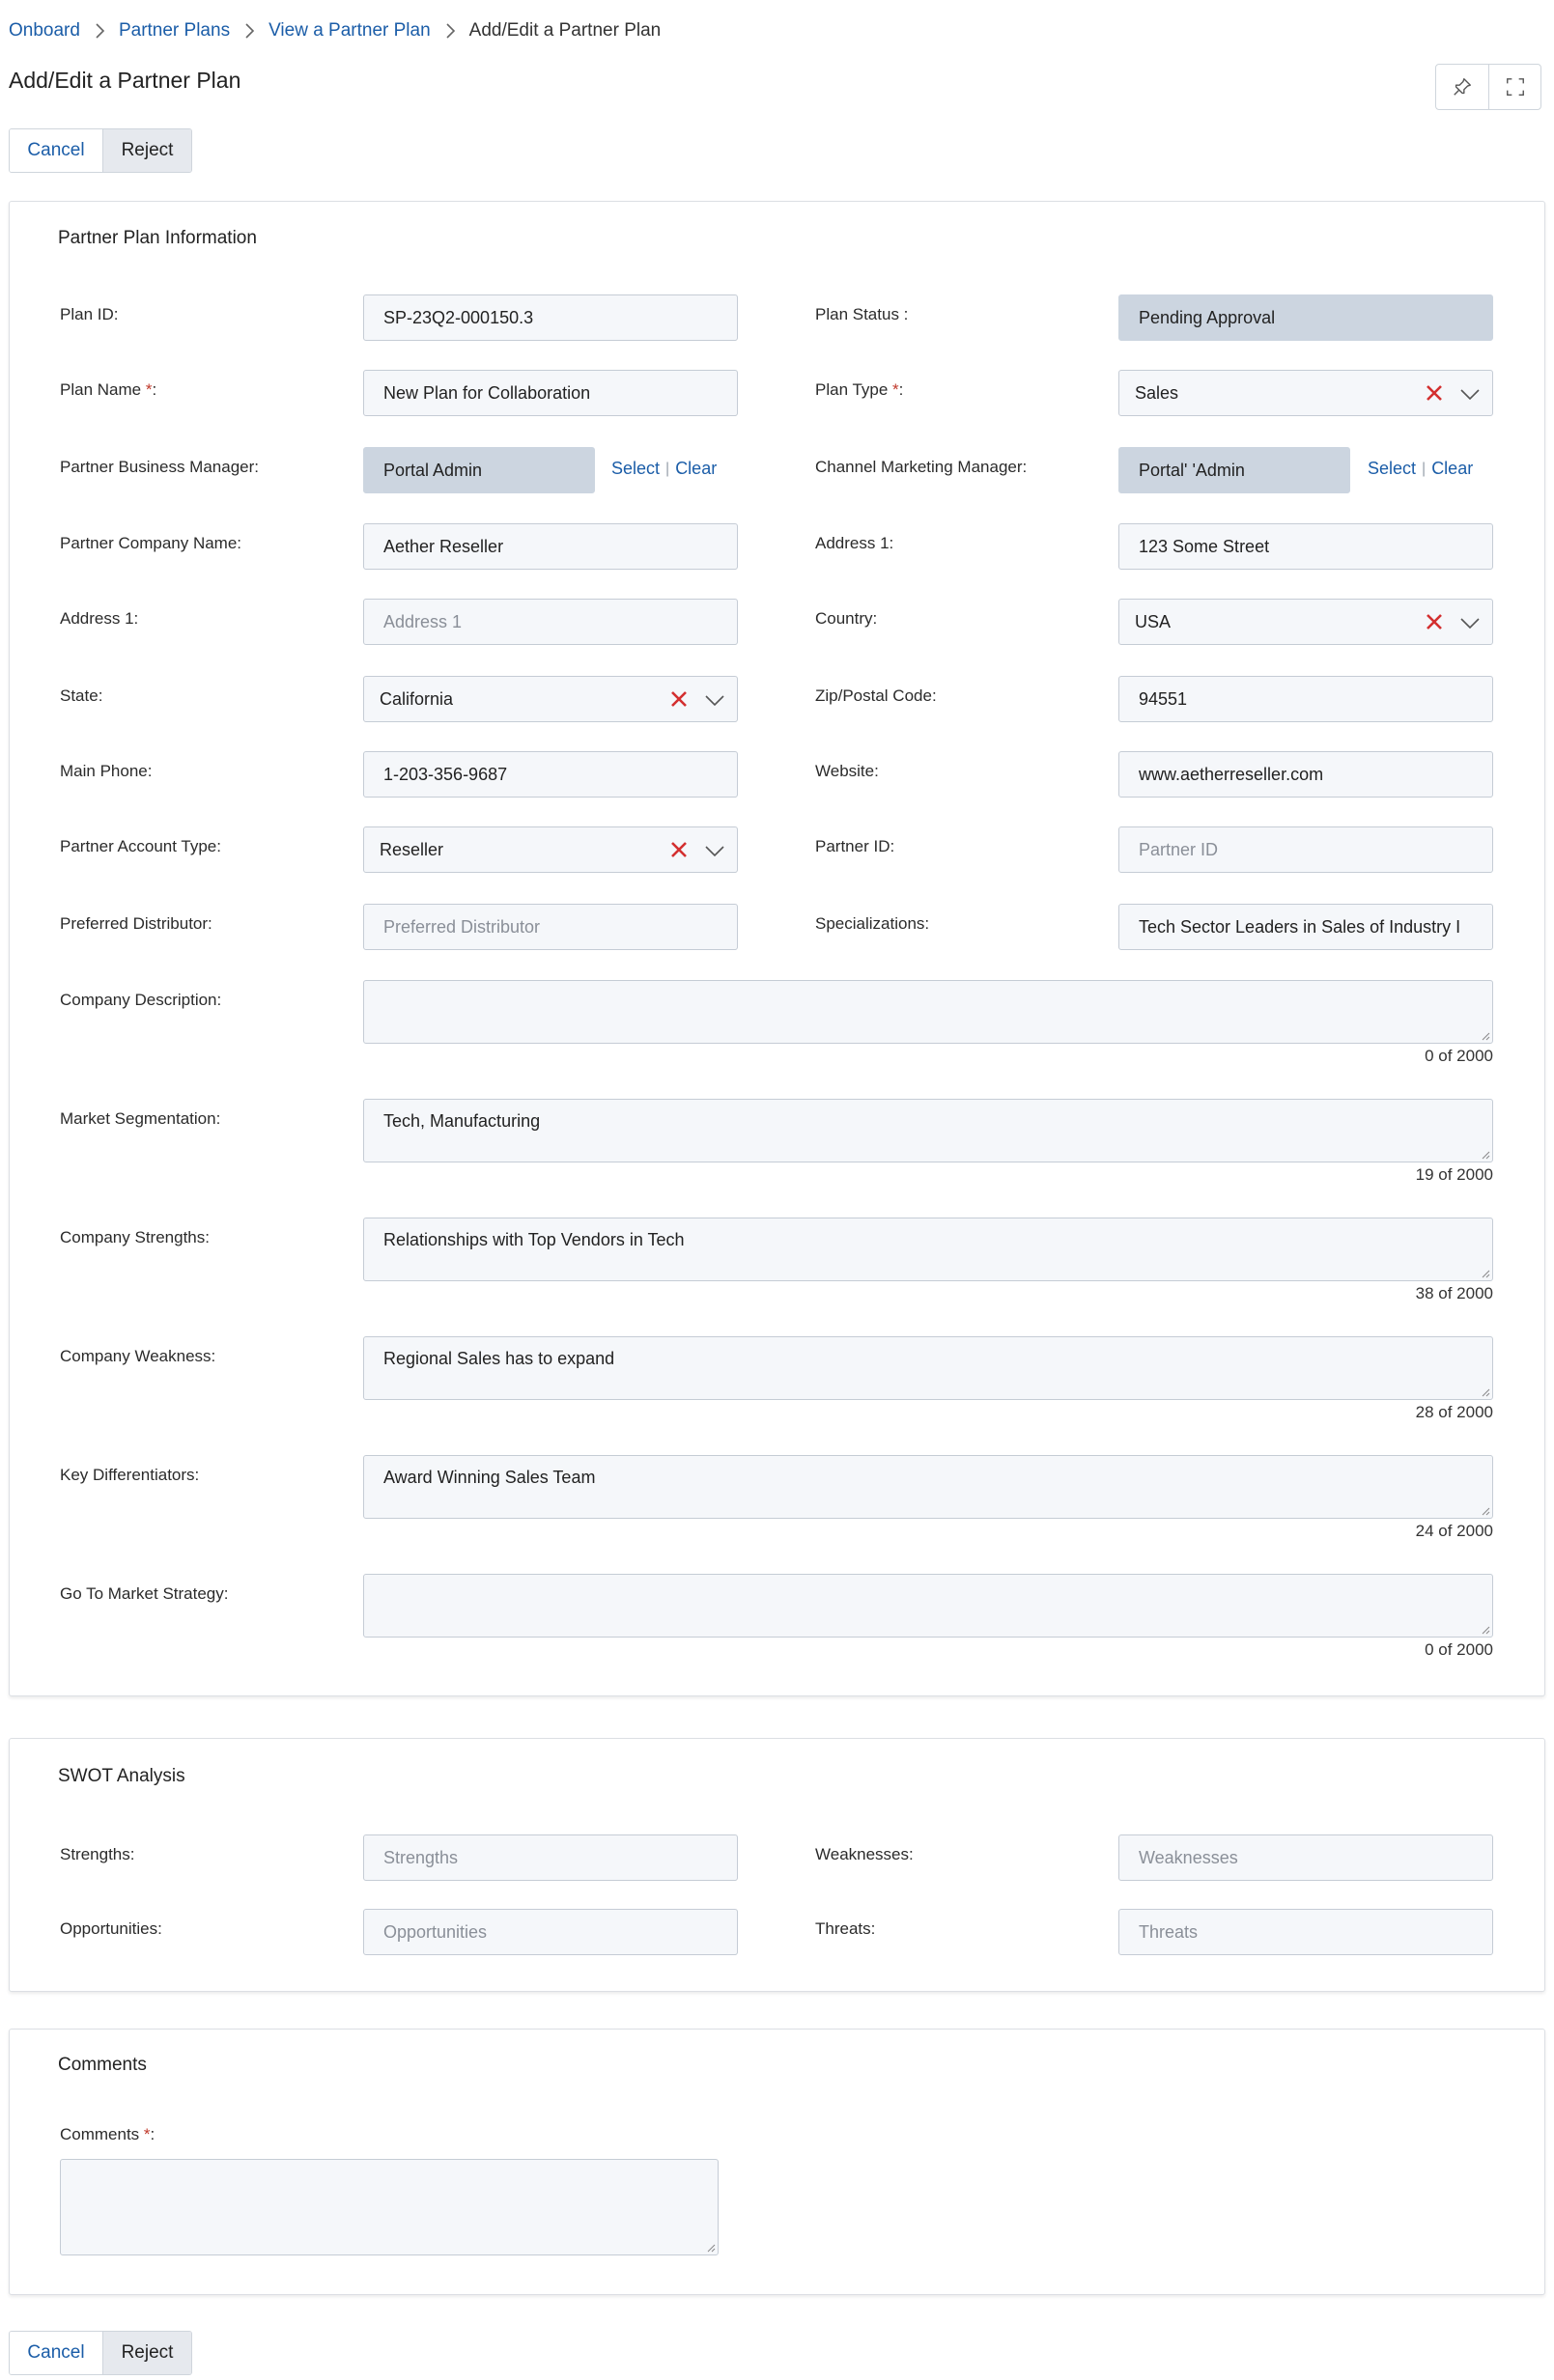 Image resolution: width=1554 pixels, height=2380 pixels. What do you see at coordinates (550, 927) in the screenshot?
I see `preferred-distributor-input: Preferred Distributor` at bounding box center [550, 927].